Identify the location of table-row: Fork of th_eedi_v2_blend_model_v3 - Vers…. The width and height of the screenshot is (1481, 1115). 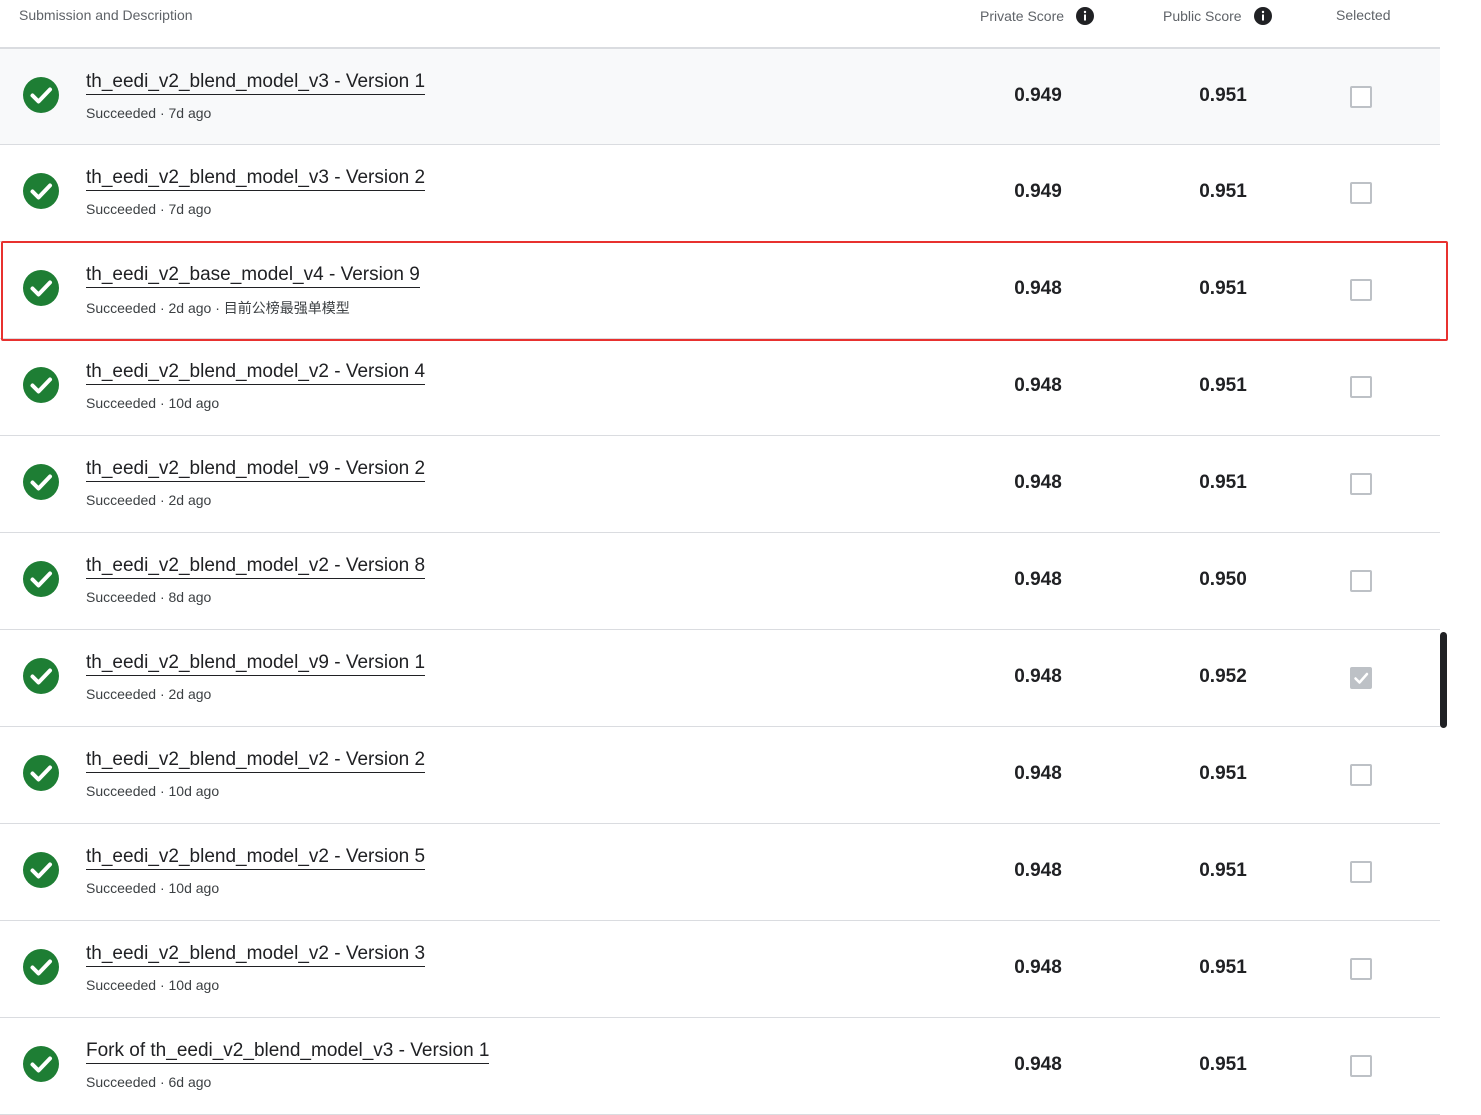
(720, 1066).